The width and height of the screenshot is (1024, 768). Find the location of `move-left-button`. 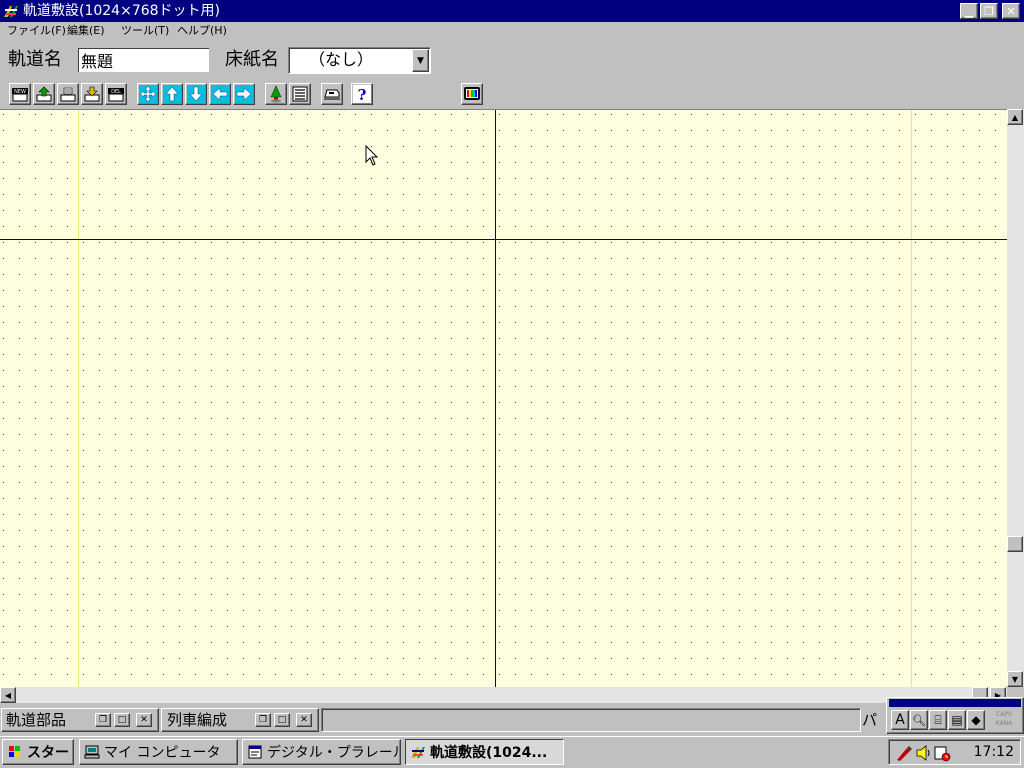

move-left-button is located at coordinates (220, 94).